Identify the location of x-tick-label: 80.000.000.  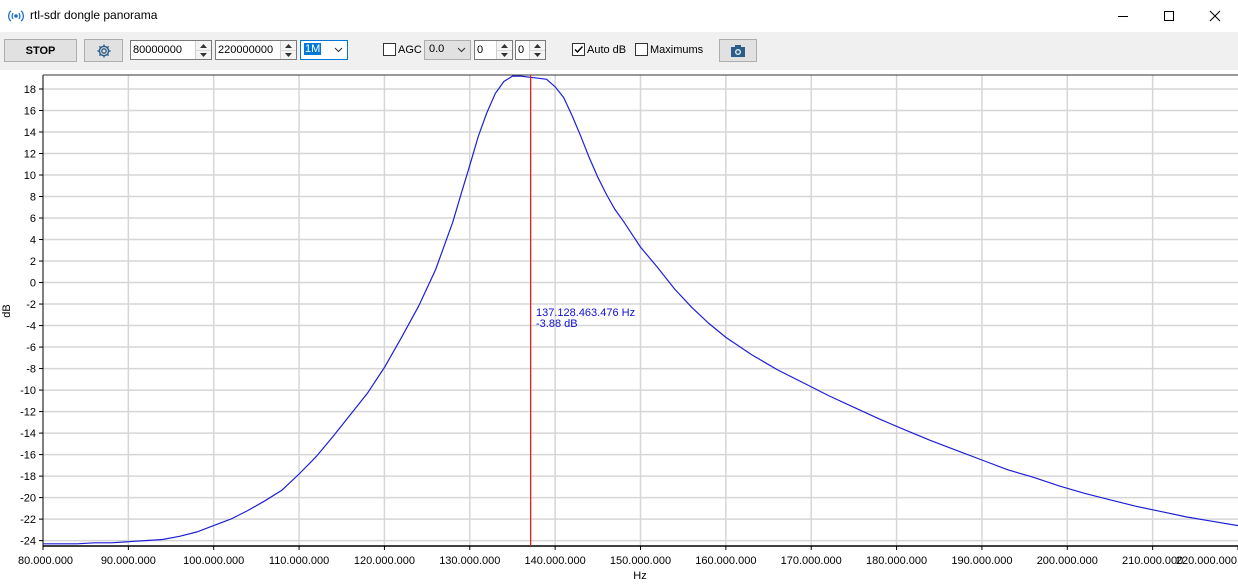
(45, 561).